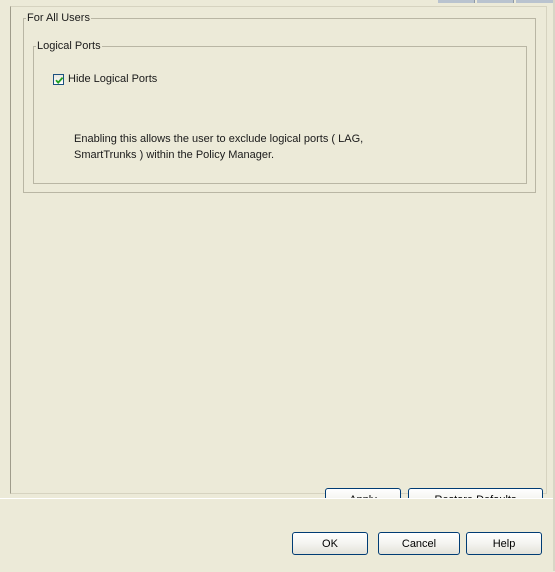 The height and width of the screenshot is (572, 555). I want to click on top-tab-strip, so click(496, 1).